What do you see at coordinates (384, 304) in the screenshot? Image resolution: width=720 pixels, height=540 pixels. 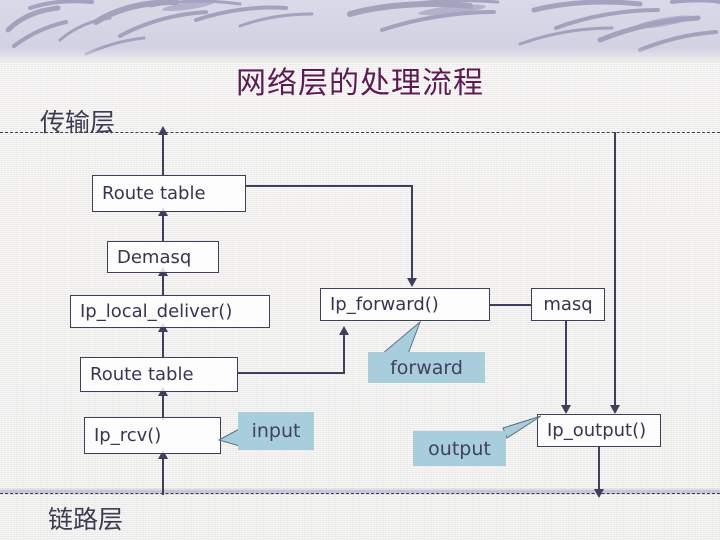 I see `node-ip-forward-label: Ip_forward()` at bounding box center [384, 304].